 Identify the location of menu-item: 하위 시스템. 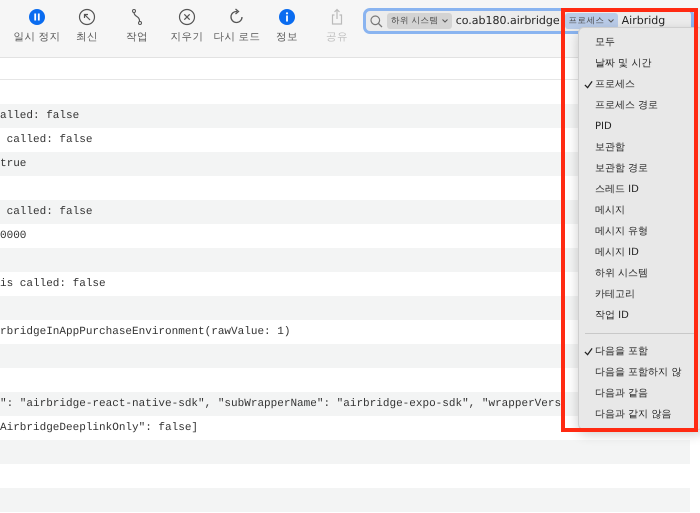
(639, 273).